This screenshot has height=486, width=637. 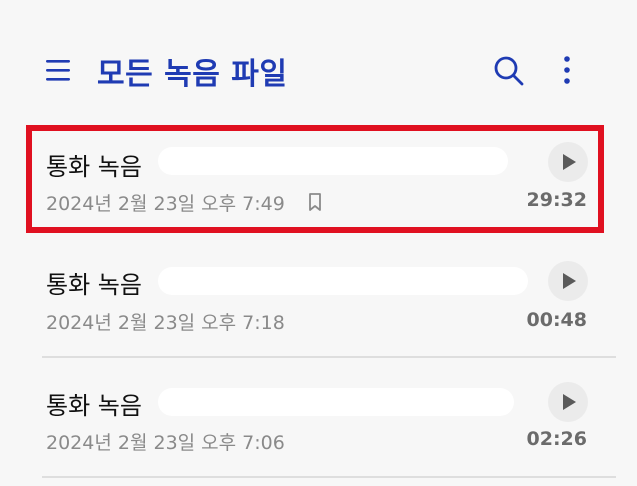 What do you see at coordinates (60, 70) in the screenshot?
I see `hamburger-menu-icon` at bounding box center [60, 70].